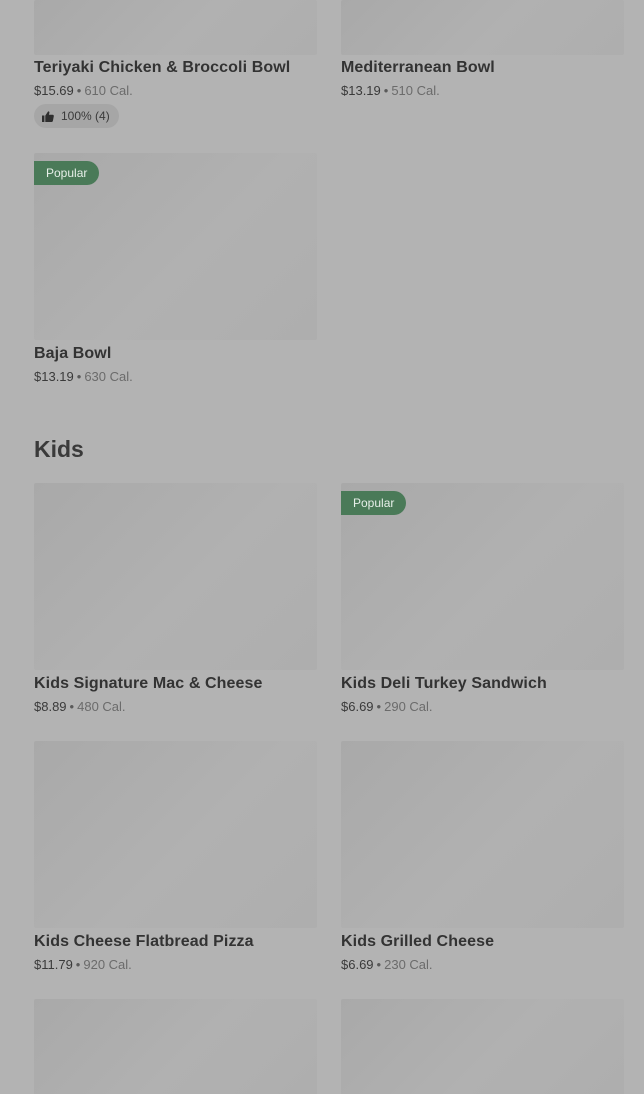 This screenshot has height=1094, width=644. I want to click on item-calories: 230 Cal., so click(408, 964).